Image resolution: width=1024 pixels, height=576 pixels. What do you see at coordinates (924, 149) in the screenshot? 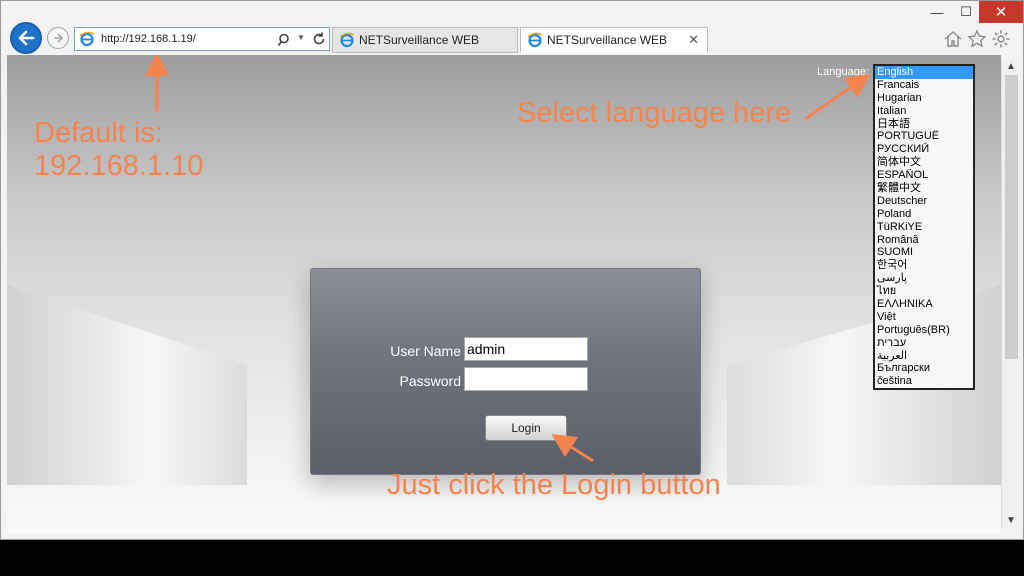
I see `language-option: РУССКИЙ` at bounding box center [924, 149].